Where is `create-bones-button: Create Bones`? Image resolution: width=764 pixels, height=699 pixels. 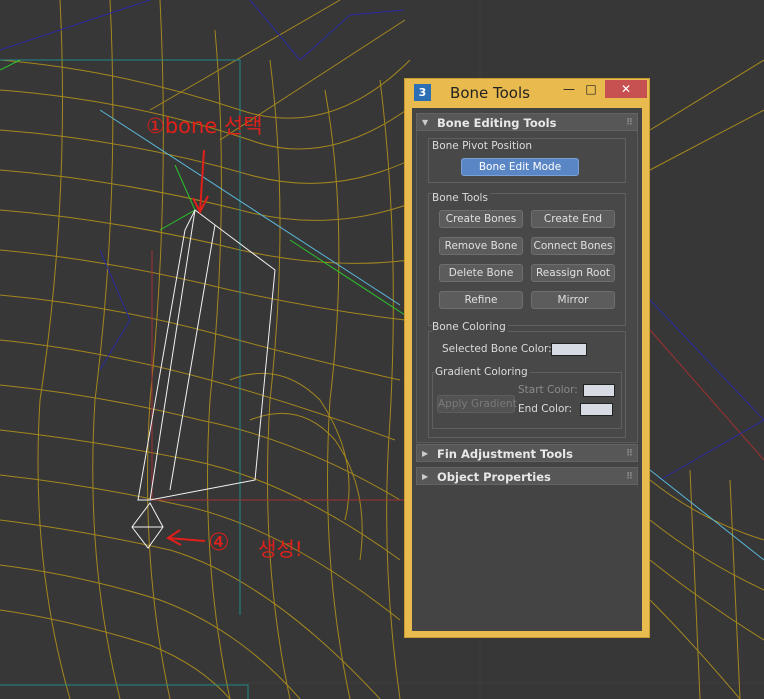
create-bones-button: Create Bones is located at coordinates (481, 219).